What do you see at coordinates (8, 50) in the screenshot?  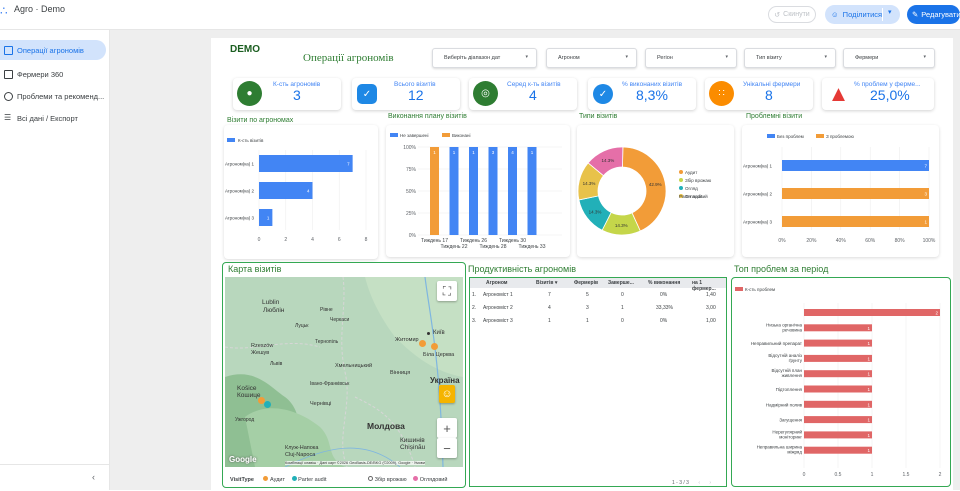 I see `document-icon` at bounding box center [8, 50].